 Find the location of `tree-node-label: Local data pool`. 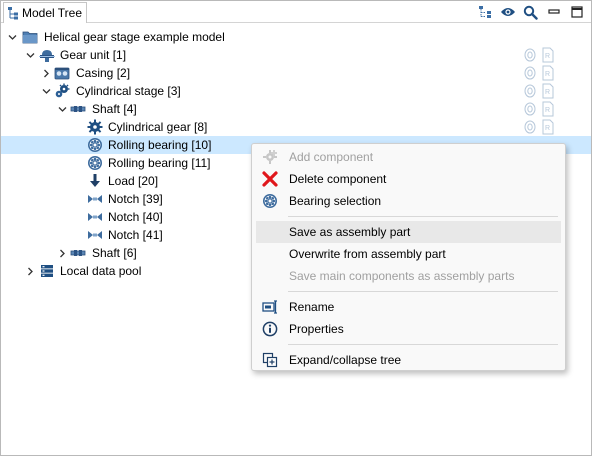

tree-node-label: Local data pool is located at coordinates (101, 271).